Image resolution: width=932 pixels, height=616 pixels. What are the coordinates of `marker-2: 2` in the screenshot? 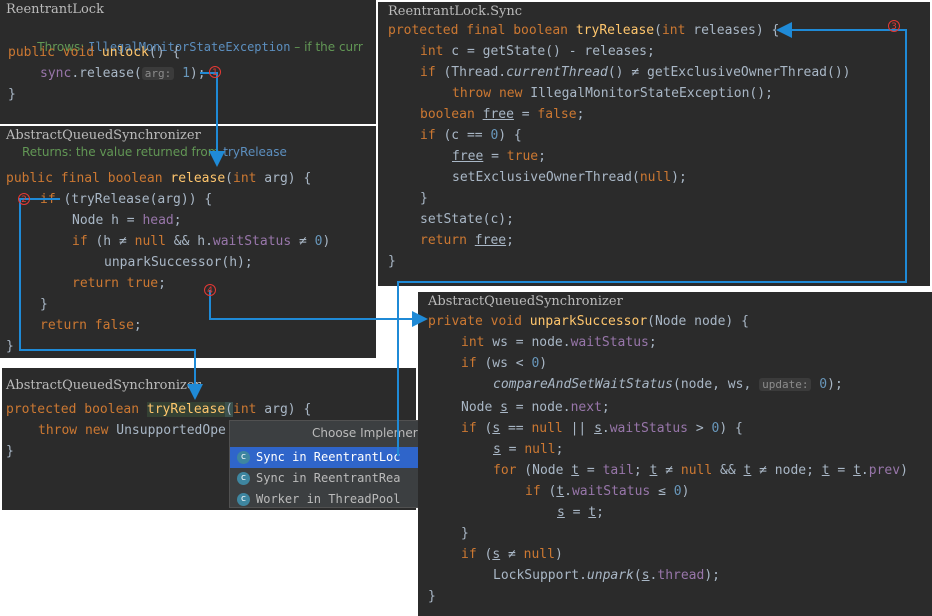 It's located at (24, 199).